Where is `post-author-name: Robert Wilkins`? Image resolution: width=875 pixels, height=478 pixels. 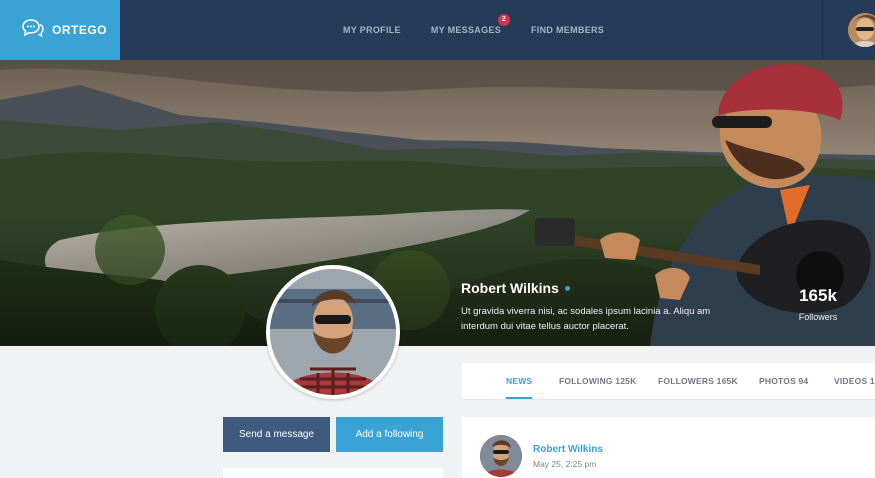 post-author-name: Robert Wilkins is located at coordinates (568, 449).